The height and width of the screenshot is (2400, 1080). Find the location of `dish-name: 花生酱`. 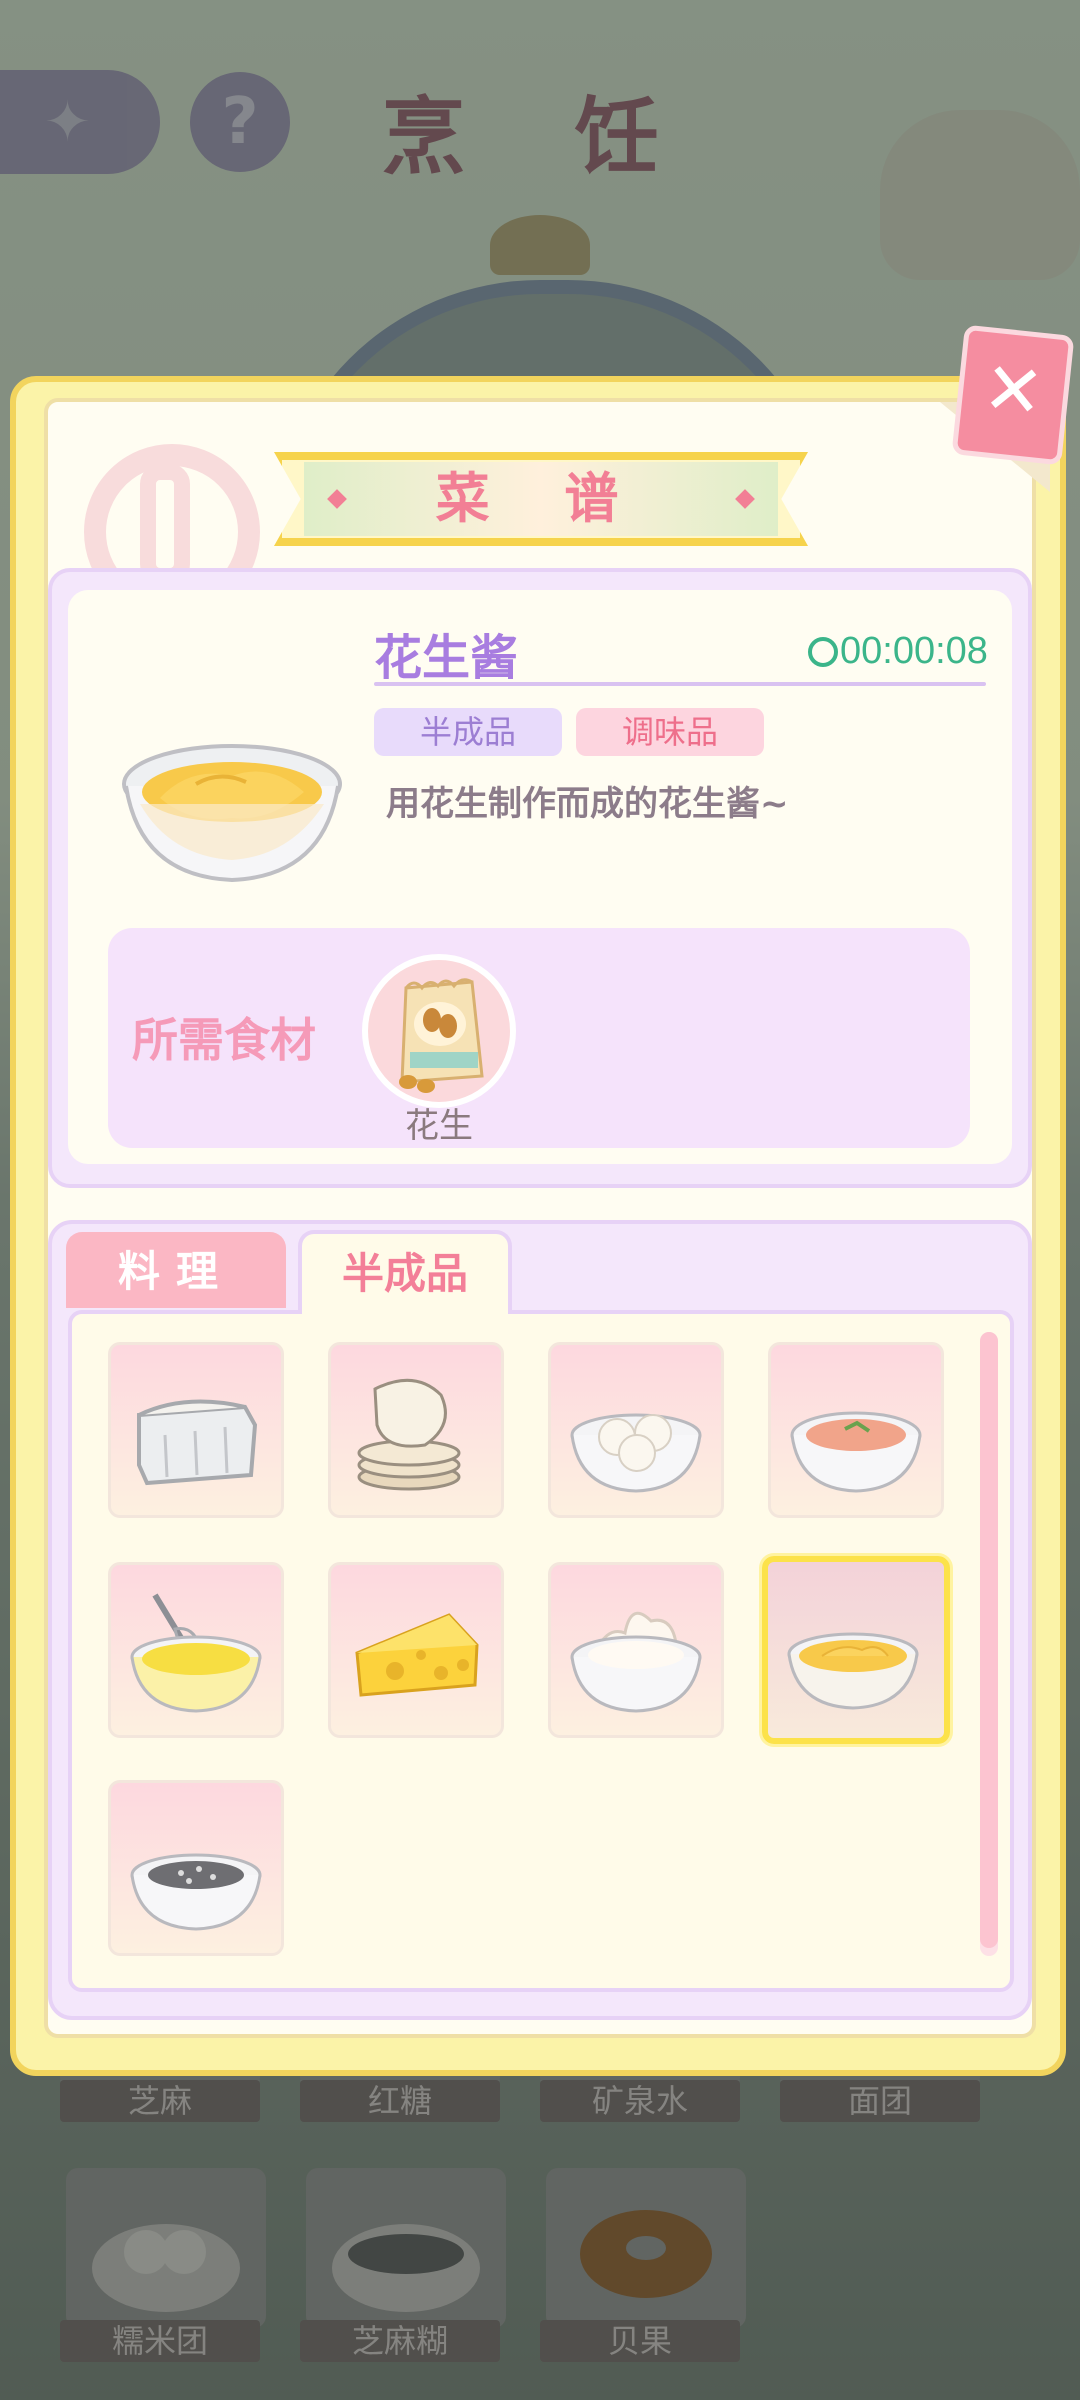

dish-name: 花生酱 is located at coordinates (446, 658).